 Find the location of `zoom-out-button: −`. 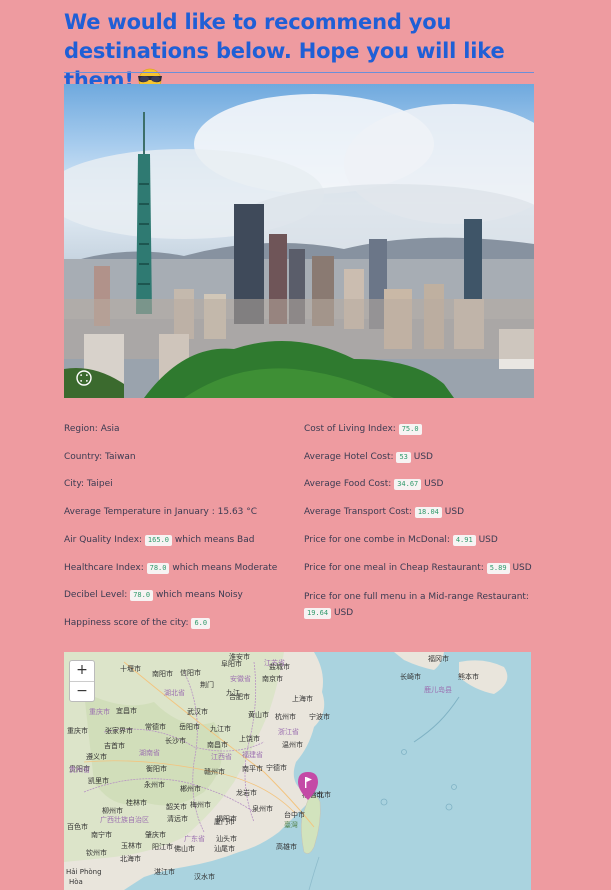

zoom-out-button: − is located at coordinates (82, 691).